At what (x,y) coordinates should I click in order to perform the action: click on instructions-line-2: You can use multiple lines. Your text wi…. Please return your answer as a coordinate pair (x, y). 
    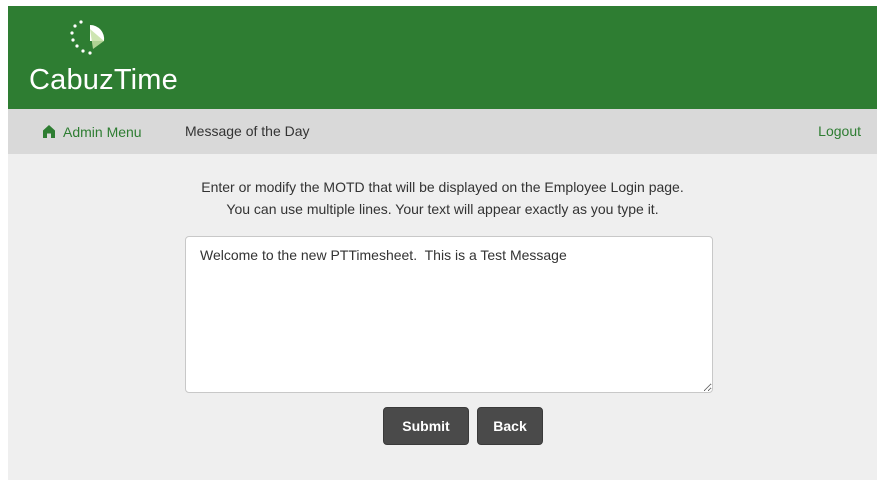
    Looking at the image, I should click on (442, 209).